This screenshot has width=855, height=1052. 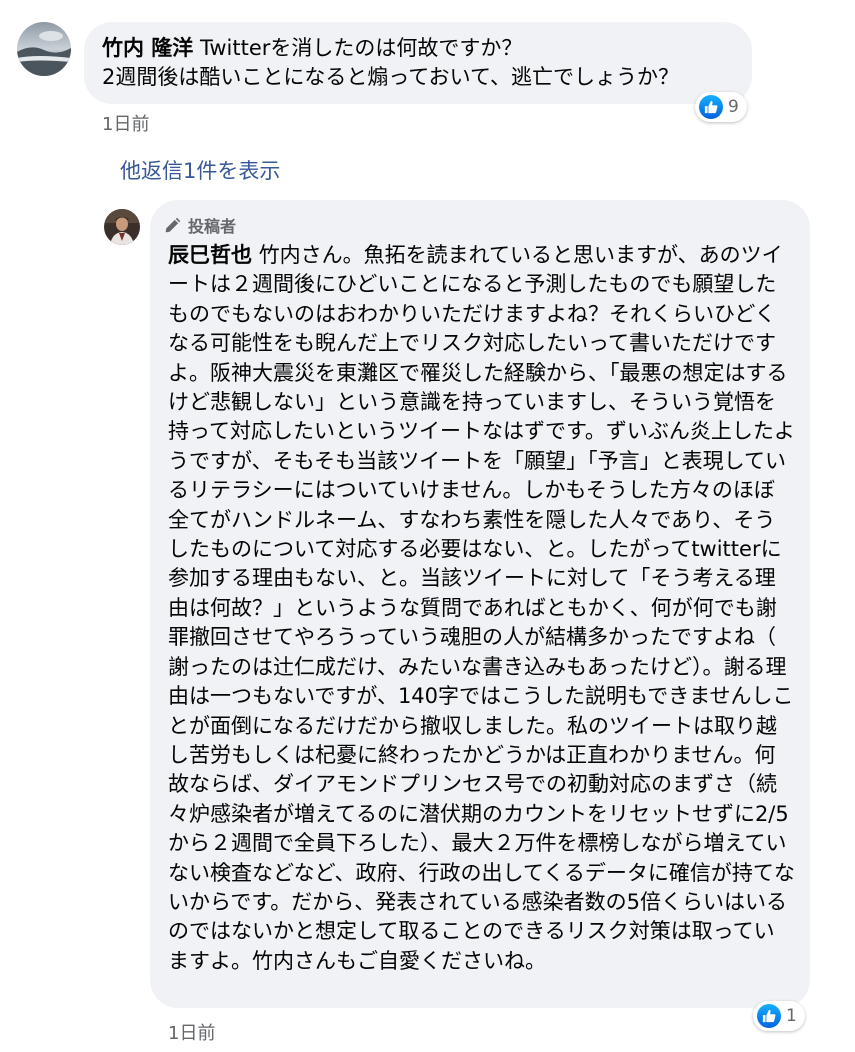 I want to click on reply-reaction-count: 1, so click(x=779, y=1016).